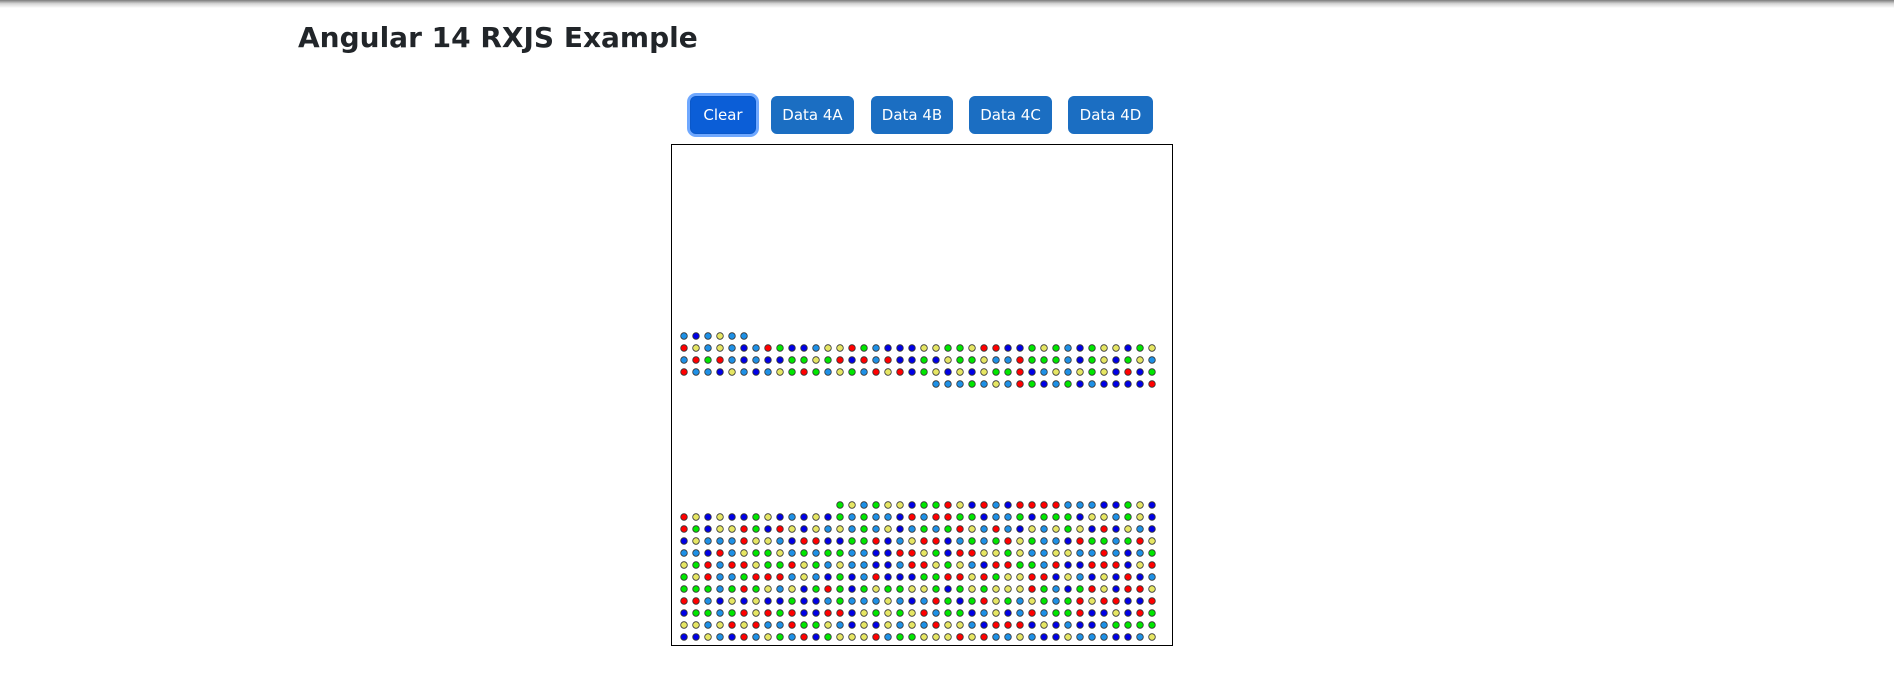  Describe the element at coordinates (1010, 115) in the screenshot. I see `data-4c-button: Data 4C` at that location.